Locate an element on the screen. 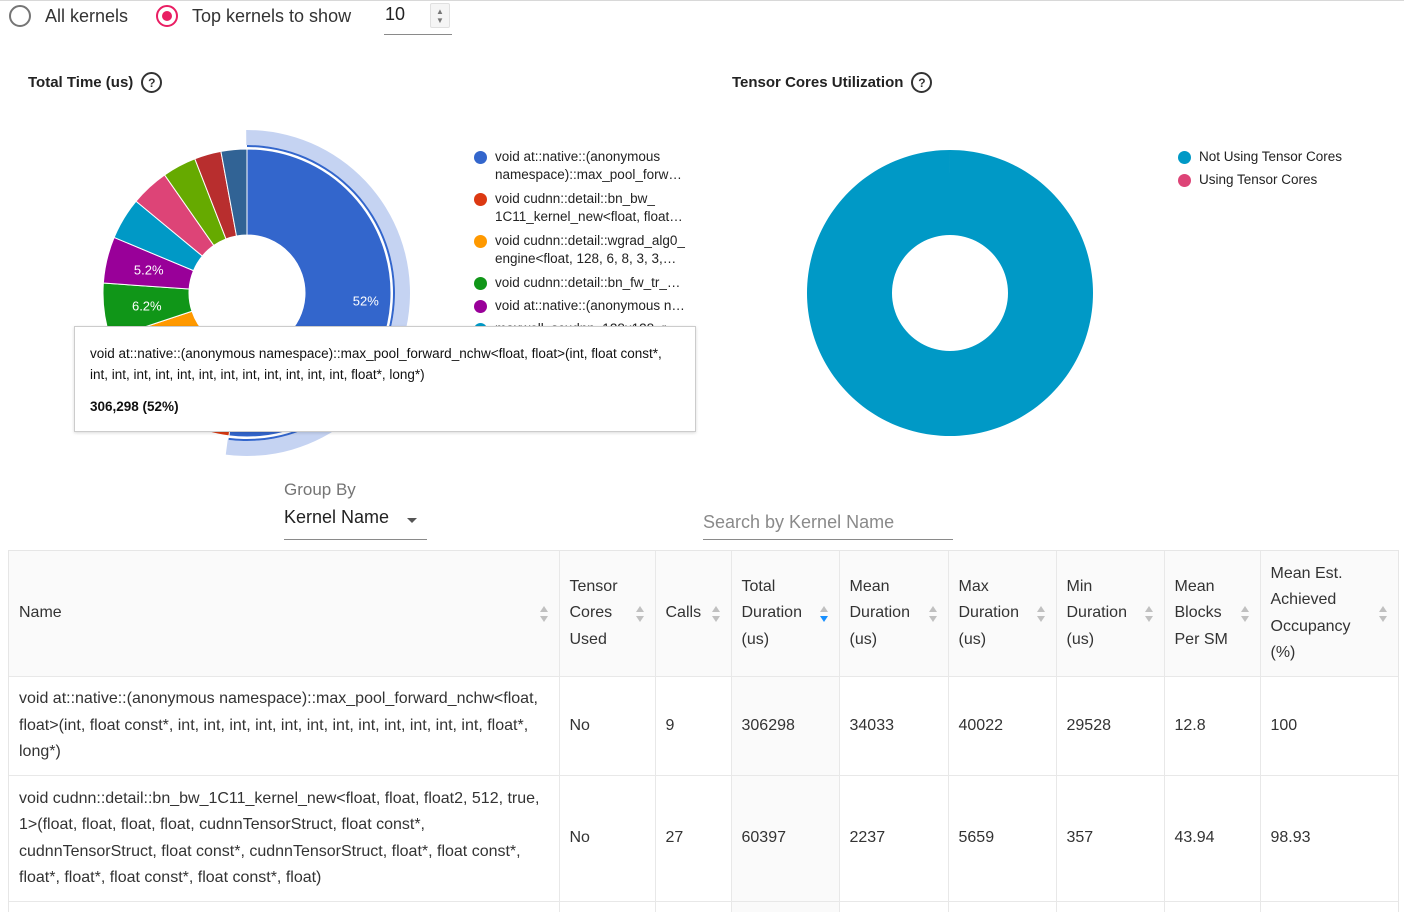 This screenshot has width=1404, height=912. group-by-value: Kernel Name is located at coordinates (336, 517).